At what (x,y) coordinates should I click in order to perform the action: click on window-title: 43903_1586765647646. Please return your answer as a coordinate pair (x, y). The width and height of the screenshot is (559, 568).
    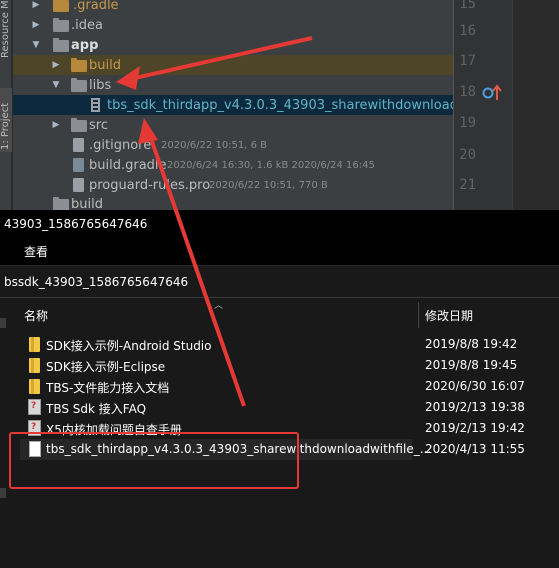
    Looking at the image, I should click on (76, 224).